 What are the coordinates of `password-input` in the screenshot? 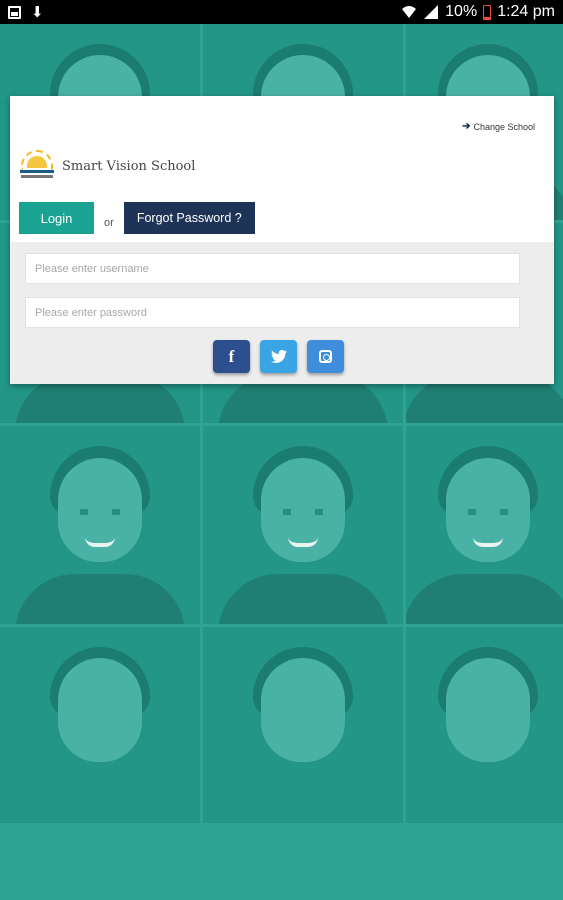 It's located at (272, 312).